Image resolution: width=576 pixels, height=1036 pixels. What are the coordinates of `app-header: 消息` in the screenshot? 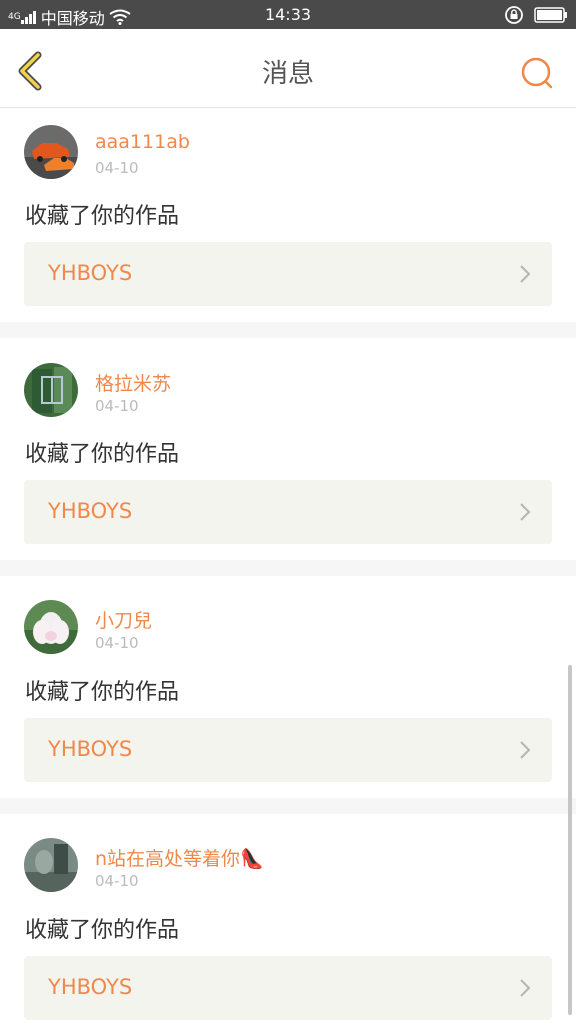 It's located at (288, 68).